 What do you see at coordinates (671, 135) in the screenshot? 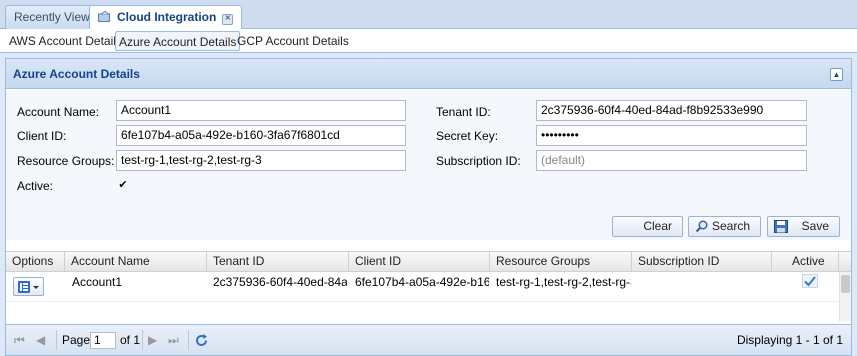
I see `secret-key-input: •••••••••` at bounding box center [671, 135].